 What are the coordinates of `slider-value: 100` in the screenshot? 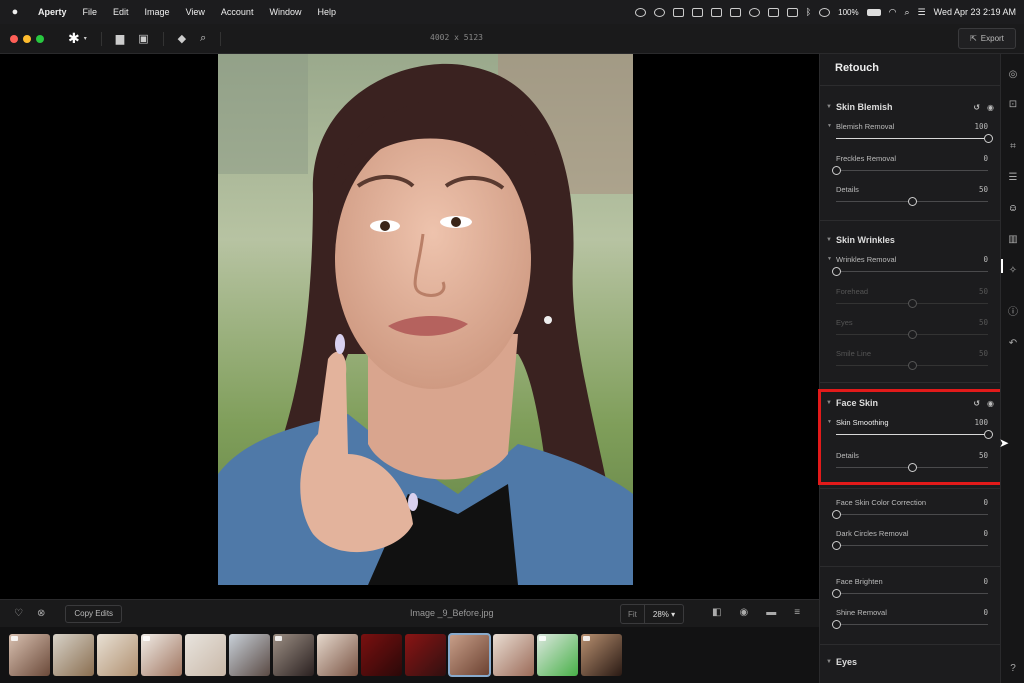 It's located at (981, 126).